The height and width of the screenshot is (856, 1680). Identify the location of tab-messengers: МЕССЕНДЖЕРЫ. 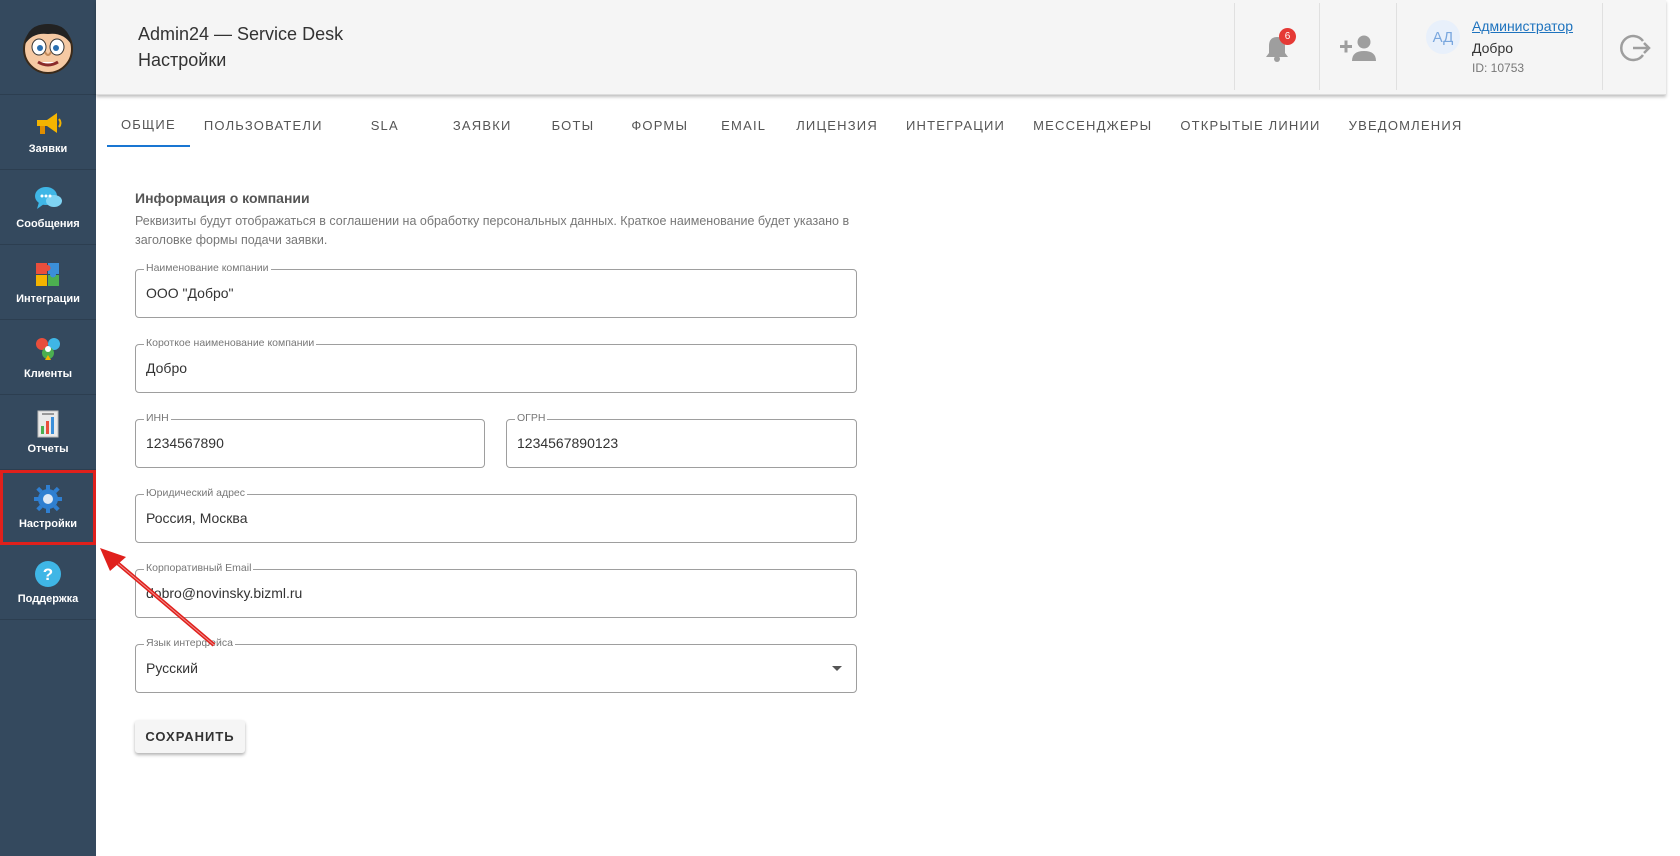
(1092, 125).